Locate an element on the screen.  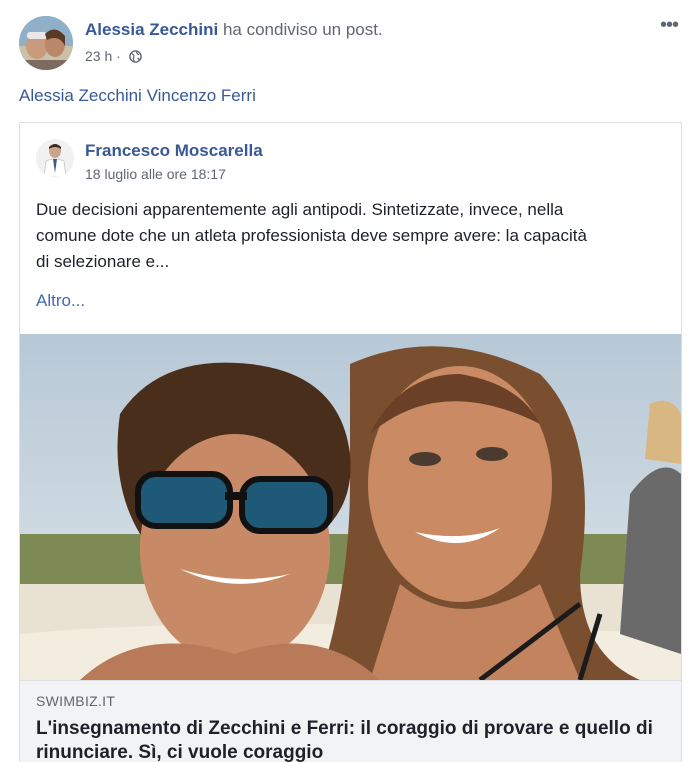
shared-post-date: 18 luglio alle ore 18:17 is located at coordinates (155, 174).